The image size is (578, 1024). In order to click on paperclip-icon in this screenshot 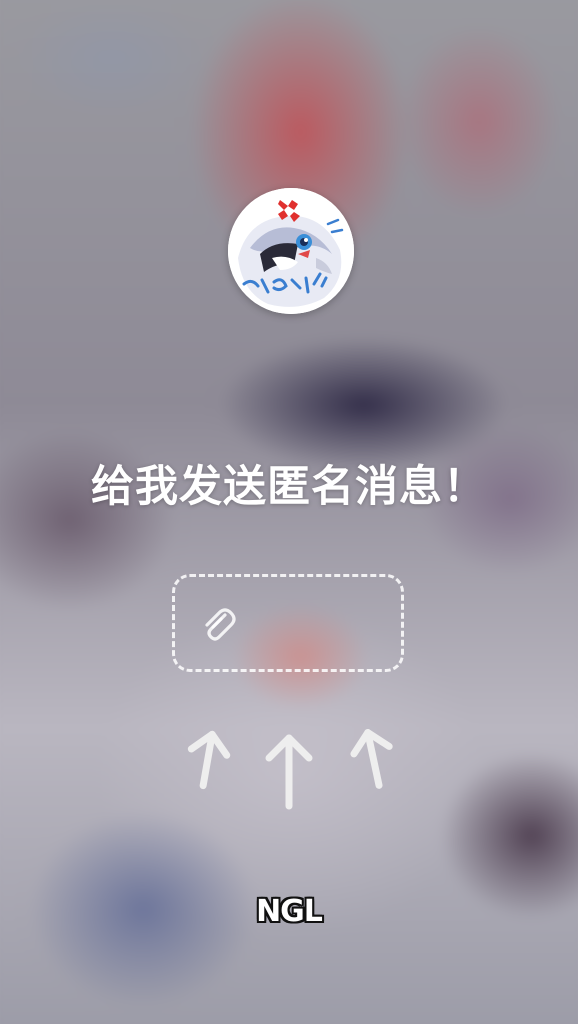, I will do `click(218, 624)`.